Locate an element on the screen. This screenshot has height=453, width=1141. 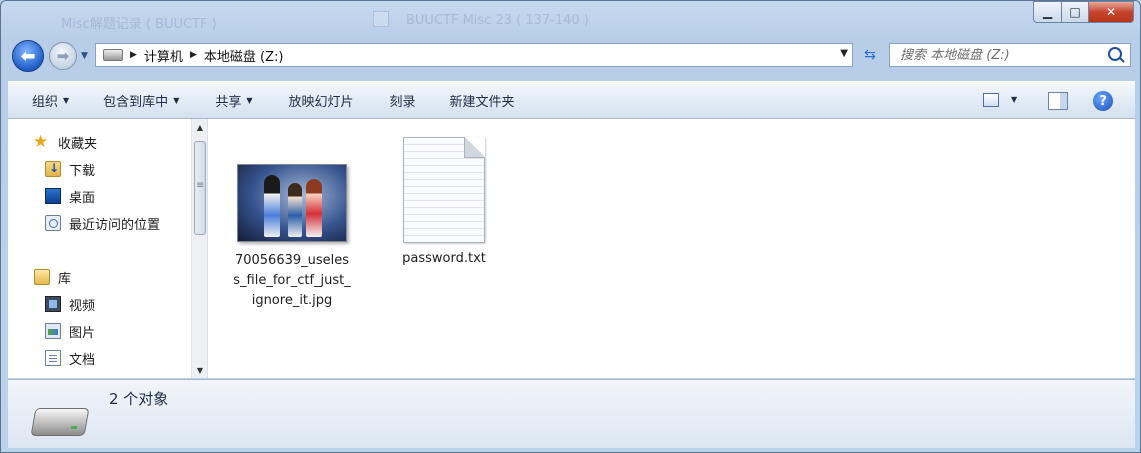
recent-places-icon is located at coordinates (53, 223).